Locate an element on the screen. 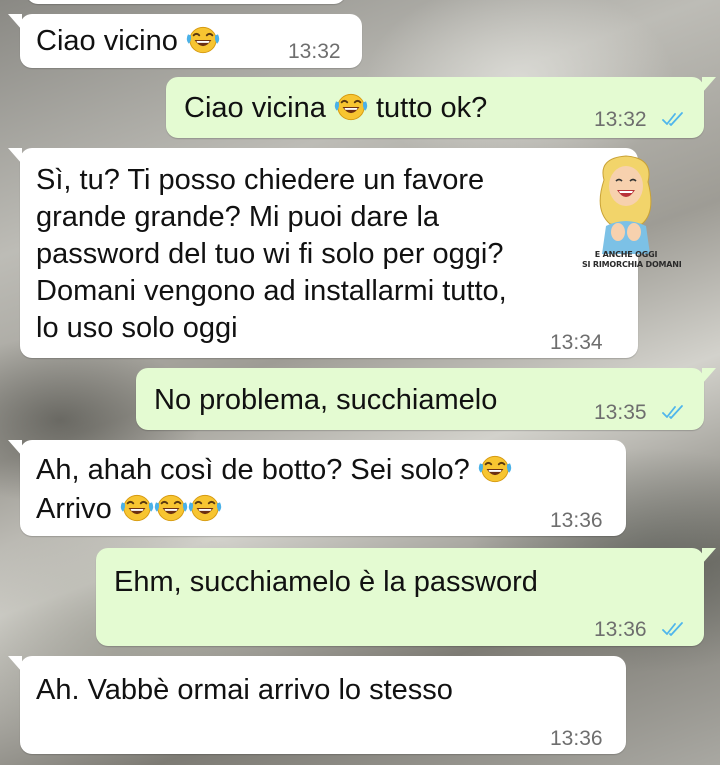 Image resolution: width=720 pixels, height=765 pixels. message-bubble-outgoing: Ciao vicina tutto ok? 13:32 is located at coordinates (441, 107).